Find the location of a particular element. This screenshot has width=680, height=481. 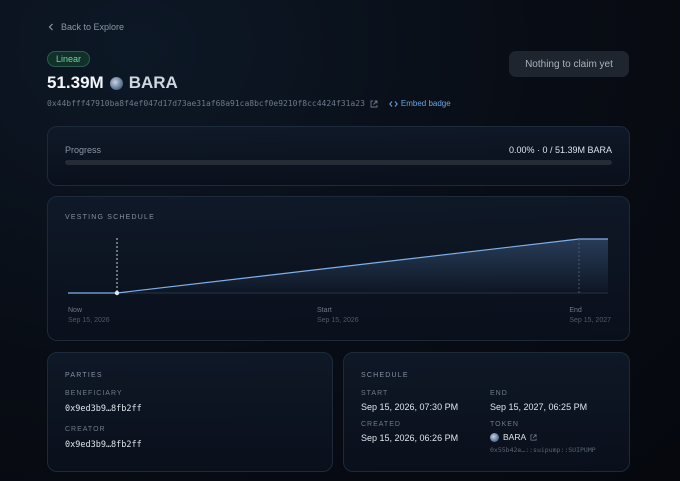

embed-badge-link: Embed badge is located at coordinates (420, 103).